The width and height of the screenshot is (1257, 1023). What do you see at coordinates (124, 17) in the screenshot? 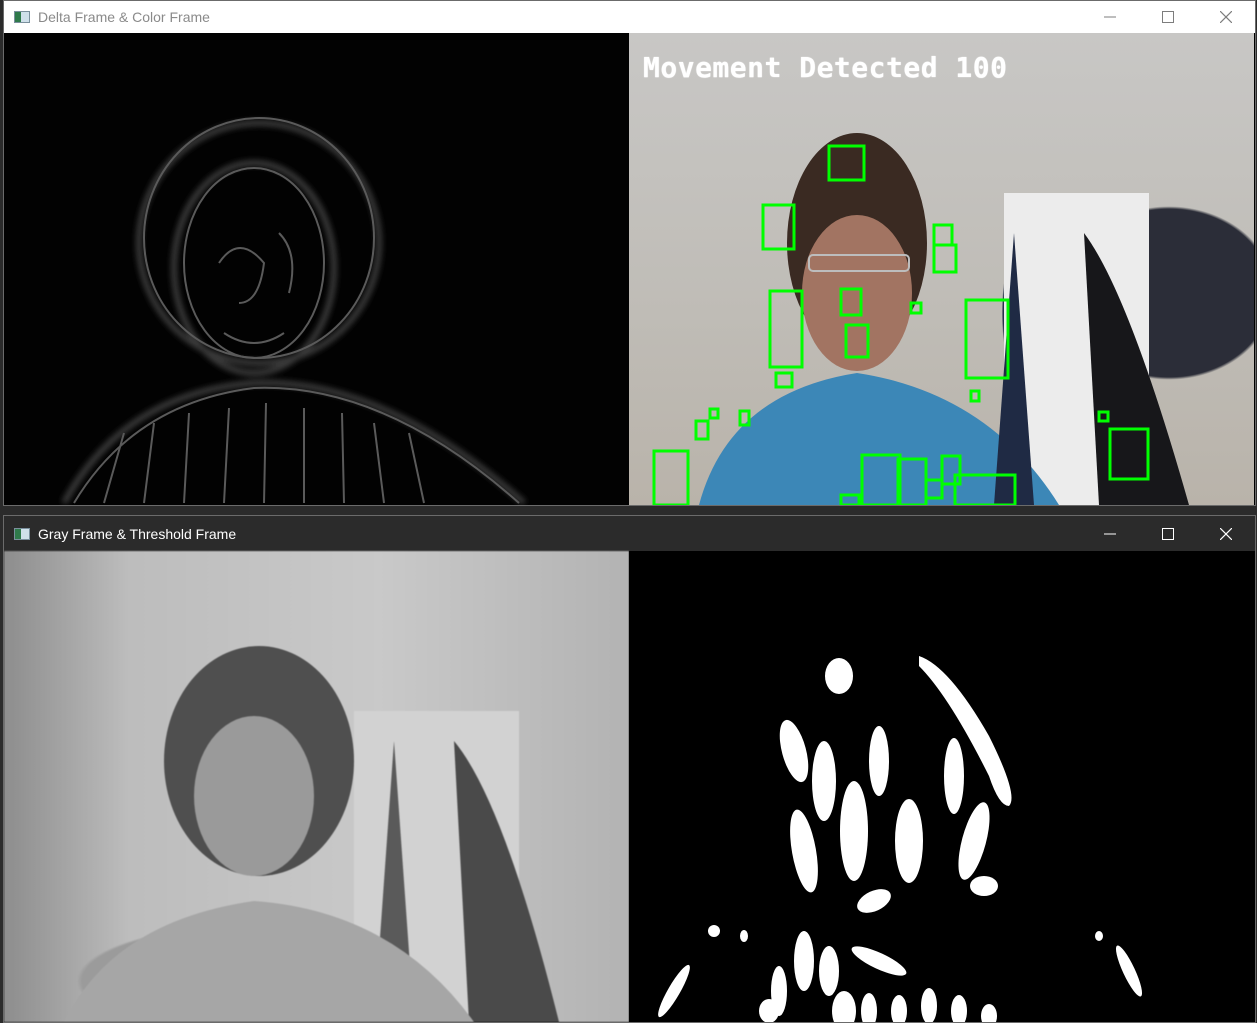
I see `window-title: Delta Frame & Color Frame` at bounding box center [124, 17].